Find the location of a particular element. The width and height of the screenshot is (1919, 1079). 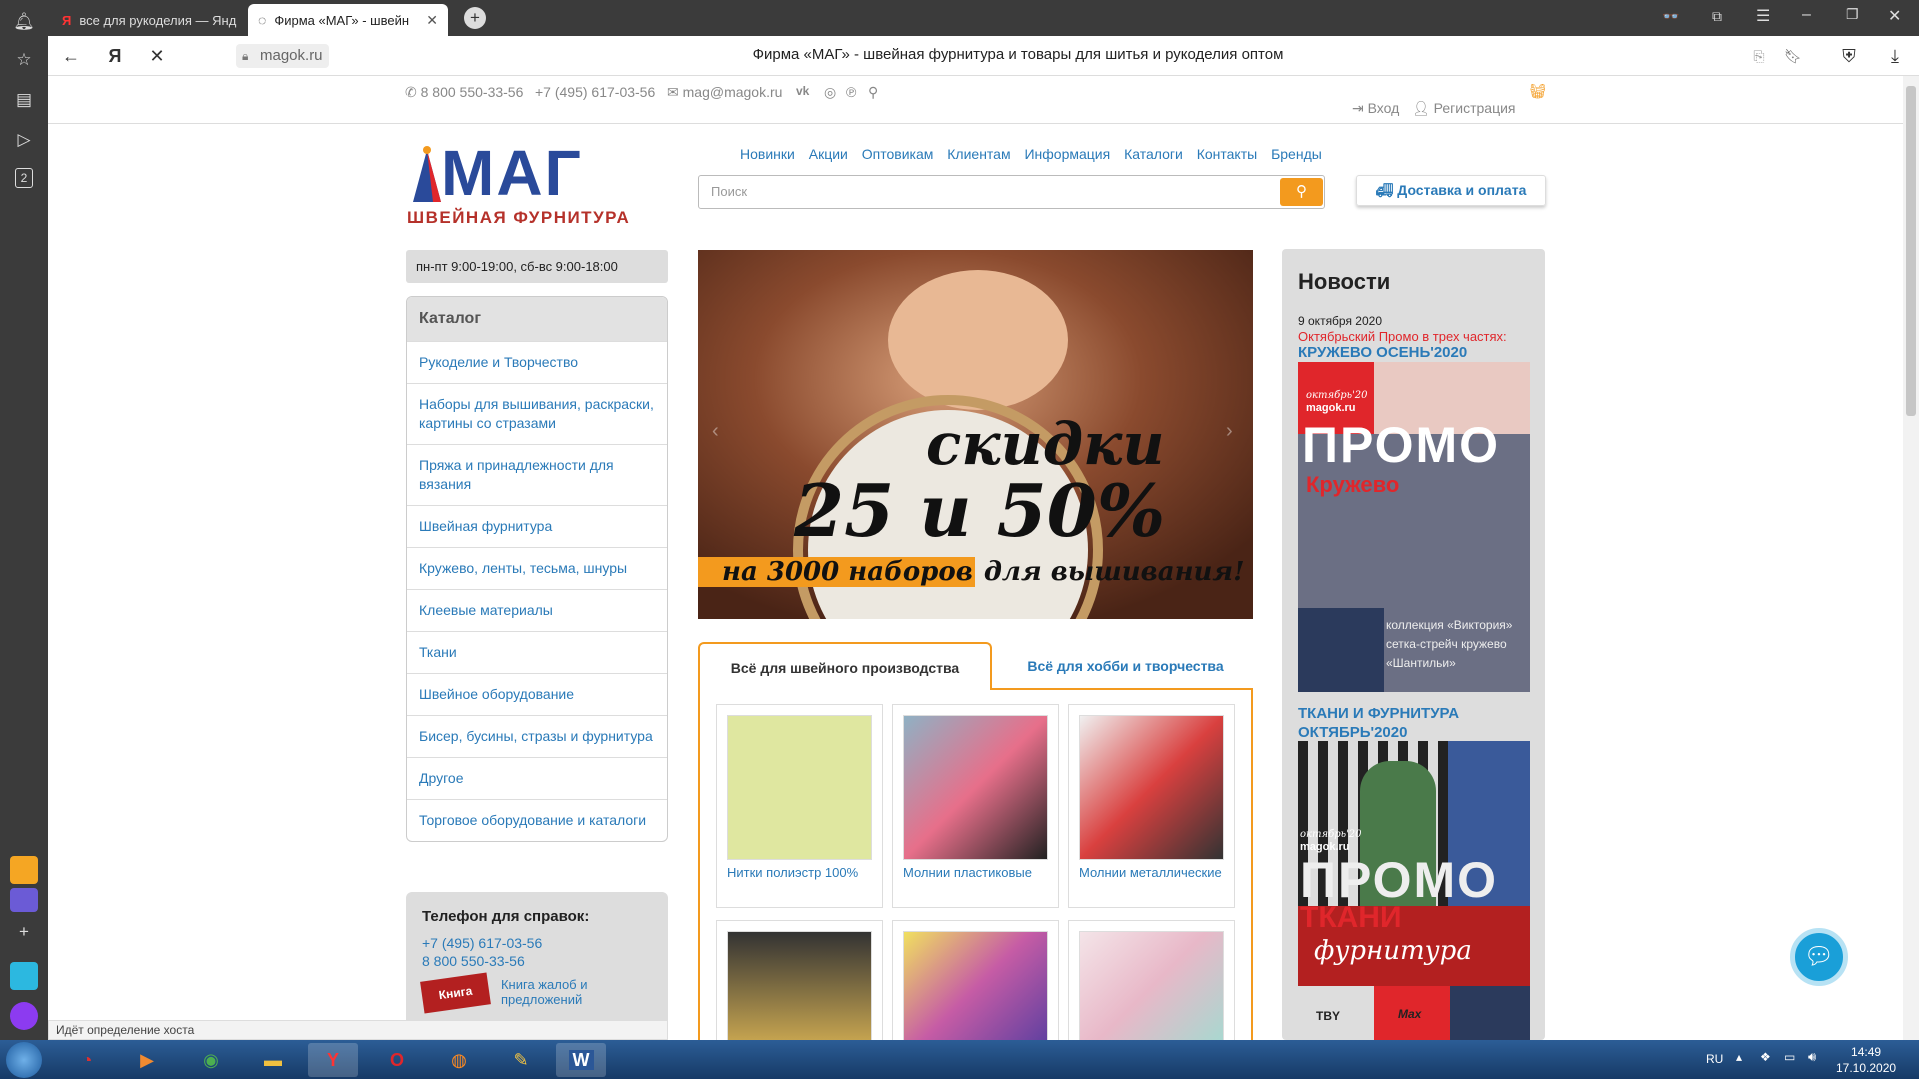

phone-link-1: ✆ 8 800 550-33-56 is located at coordinates (464, 92).